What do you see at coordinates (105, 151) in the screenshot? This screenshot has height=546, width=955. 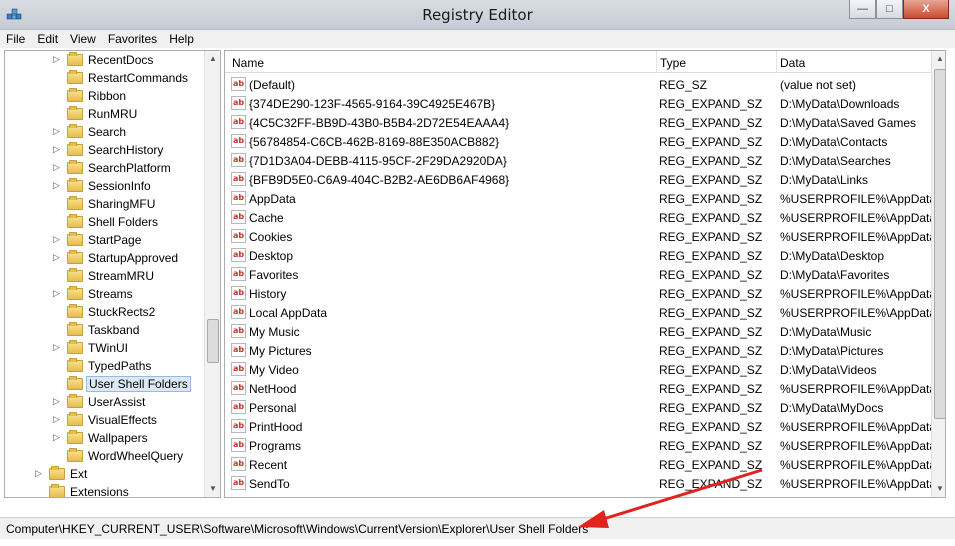 I see `tree-item: ▷ SearchHistory` at bounding box center [105, 151].